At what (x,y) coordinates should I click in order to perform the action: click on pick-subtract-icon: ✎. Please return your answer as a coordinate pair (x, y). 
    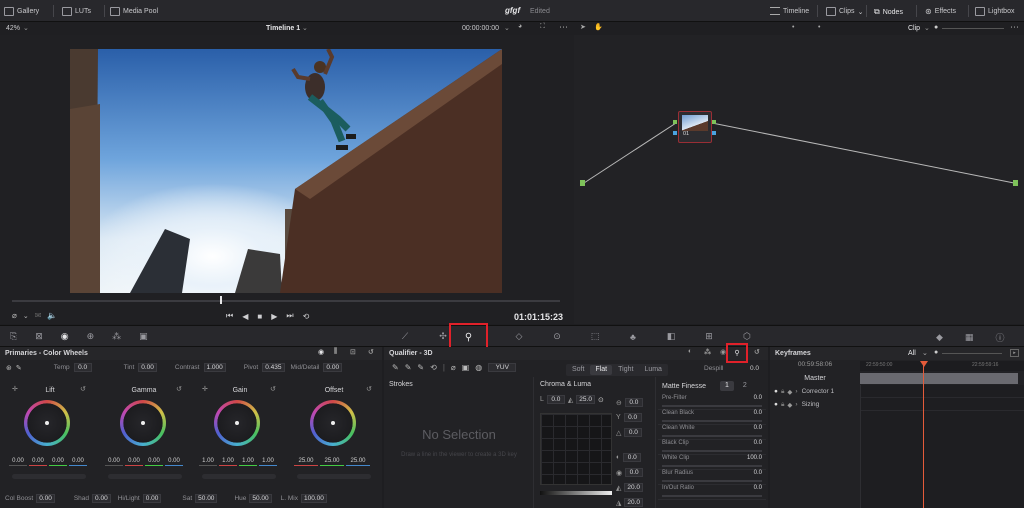
    Looking at the image, I should click on (420, 367).